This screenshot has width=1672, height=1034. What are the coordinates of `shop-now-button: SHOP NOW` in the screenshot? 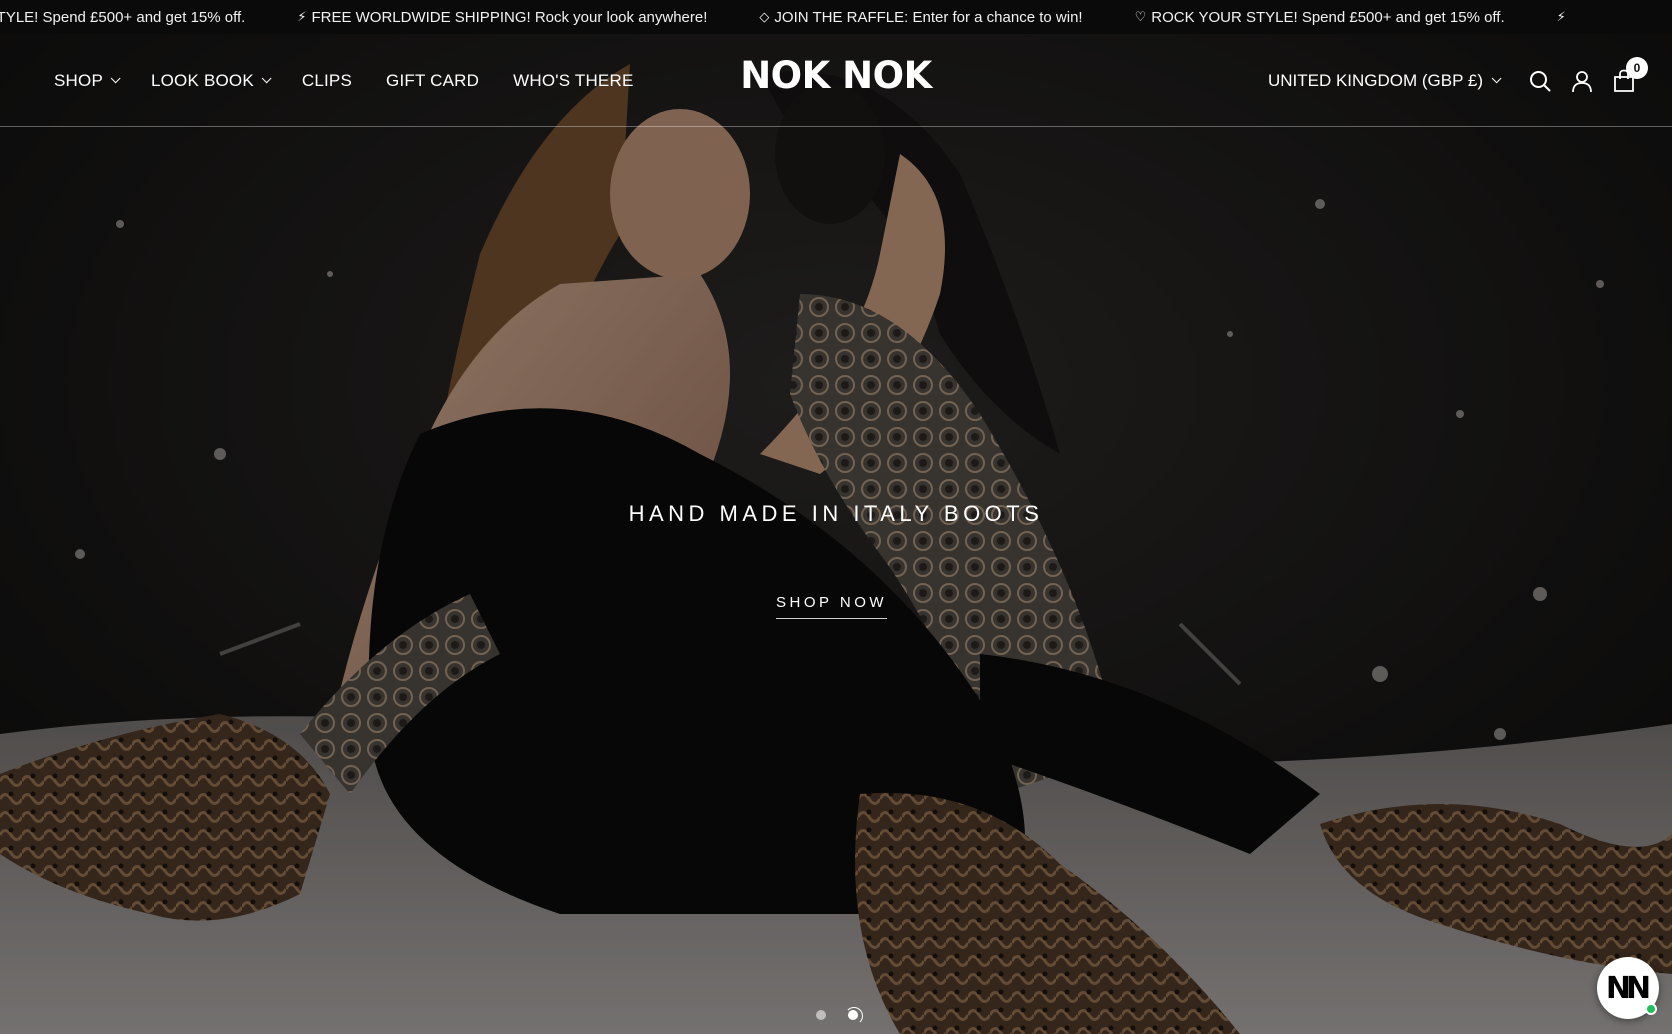 It's located at (832, 606).